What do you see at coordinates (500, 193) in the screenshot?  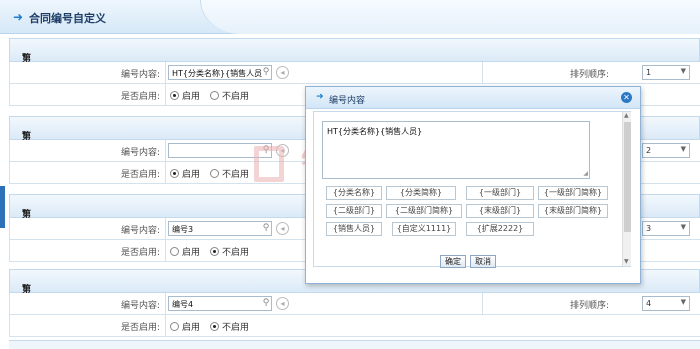 I see `token-chip: {一级部门}` at bounding box center [500, 193].